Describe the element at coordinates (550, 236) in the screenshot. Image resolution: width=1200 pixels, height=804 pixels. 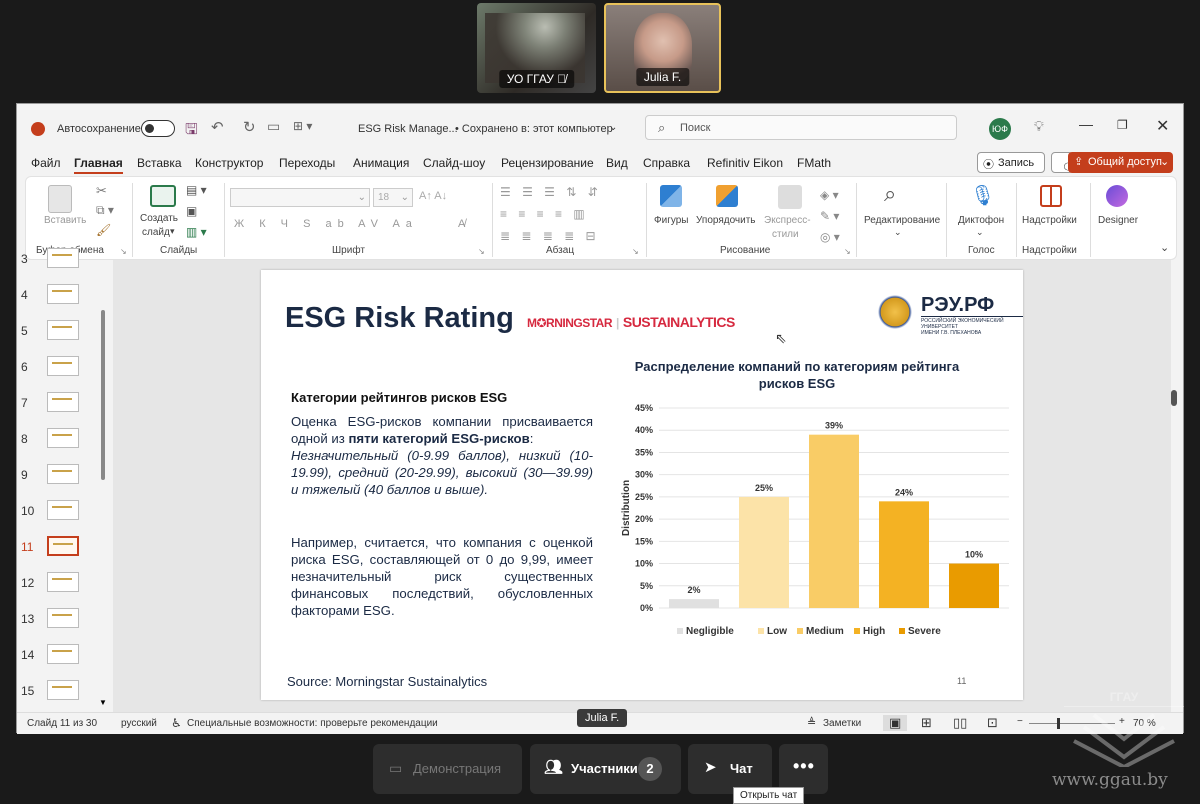
I see `text-direction-icons: ≣ ≣ ≣ ≣ ⊟` at that location.